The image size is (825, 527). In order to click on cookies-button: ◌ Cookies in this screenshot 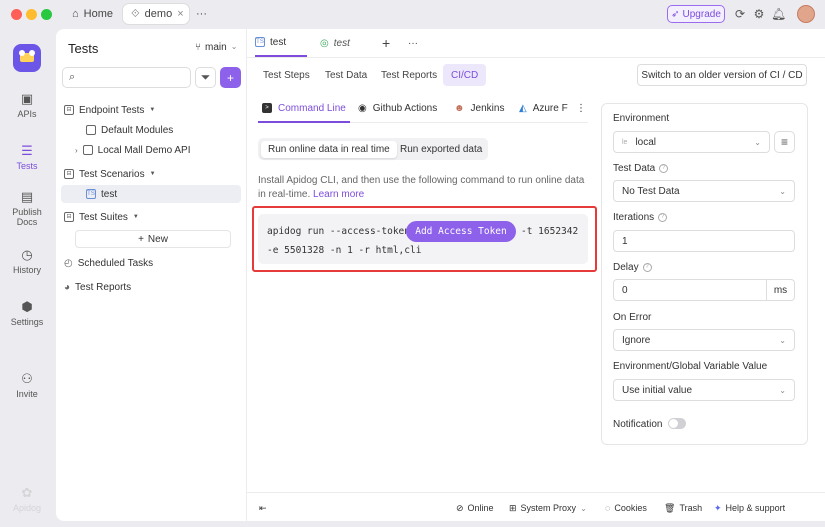, I will do `click(626, 508)`.